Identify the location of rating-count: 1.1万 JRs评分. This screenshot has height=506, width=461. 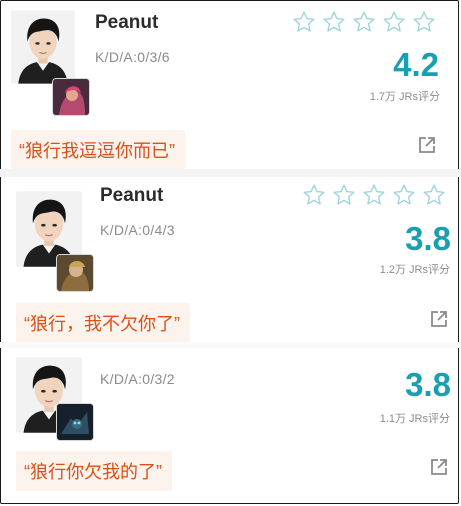
(414, 419).